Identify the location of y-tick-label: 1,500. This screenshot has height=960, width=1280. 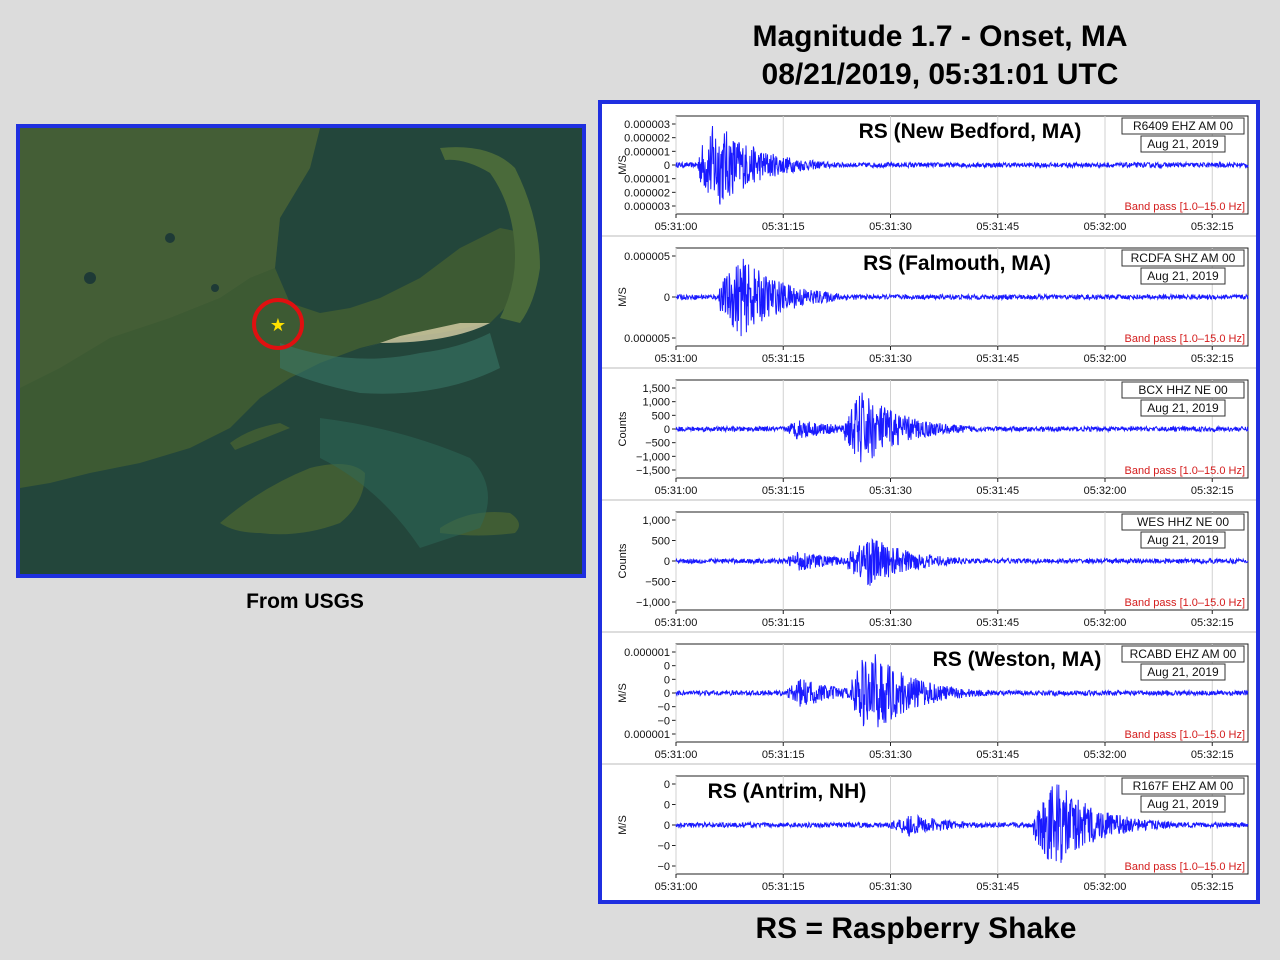
(656, 389).